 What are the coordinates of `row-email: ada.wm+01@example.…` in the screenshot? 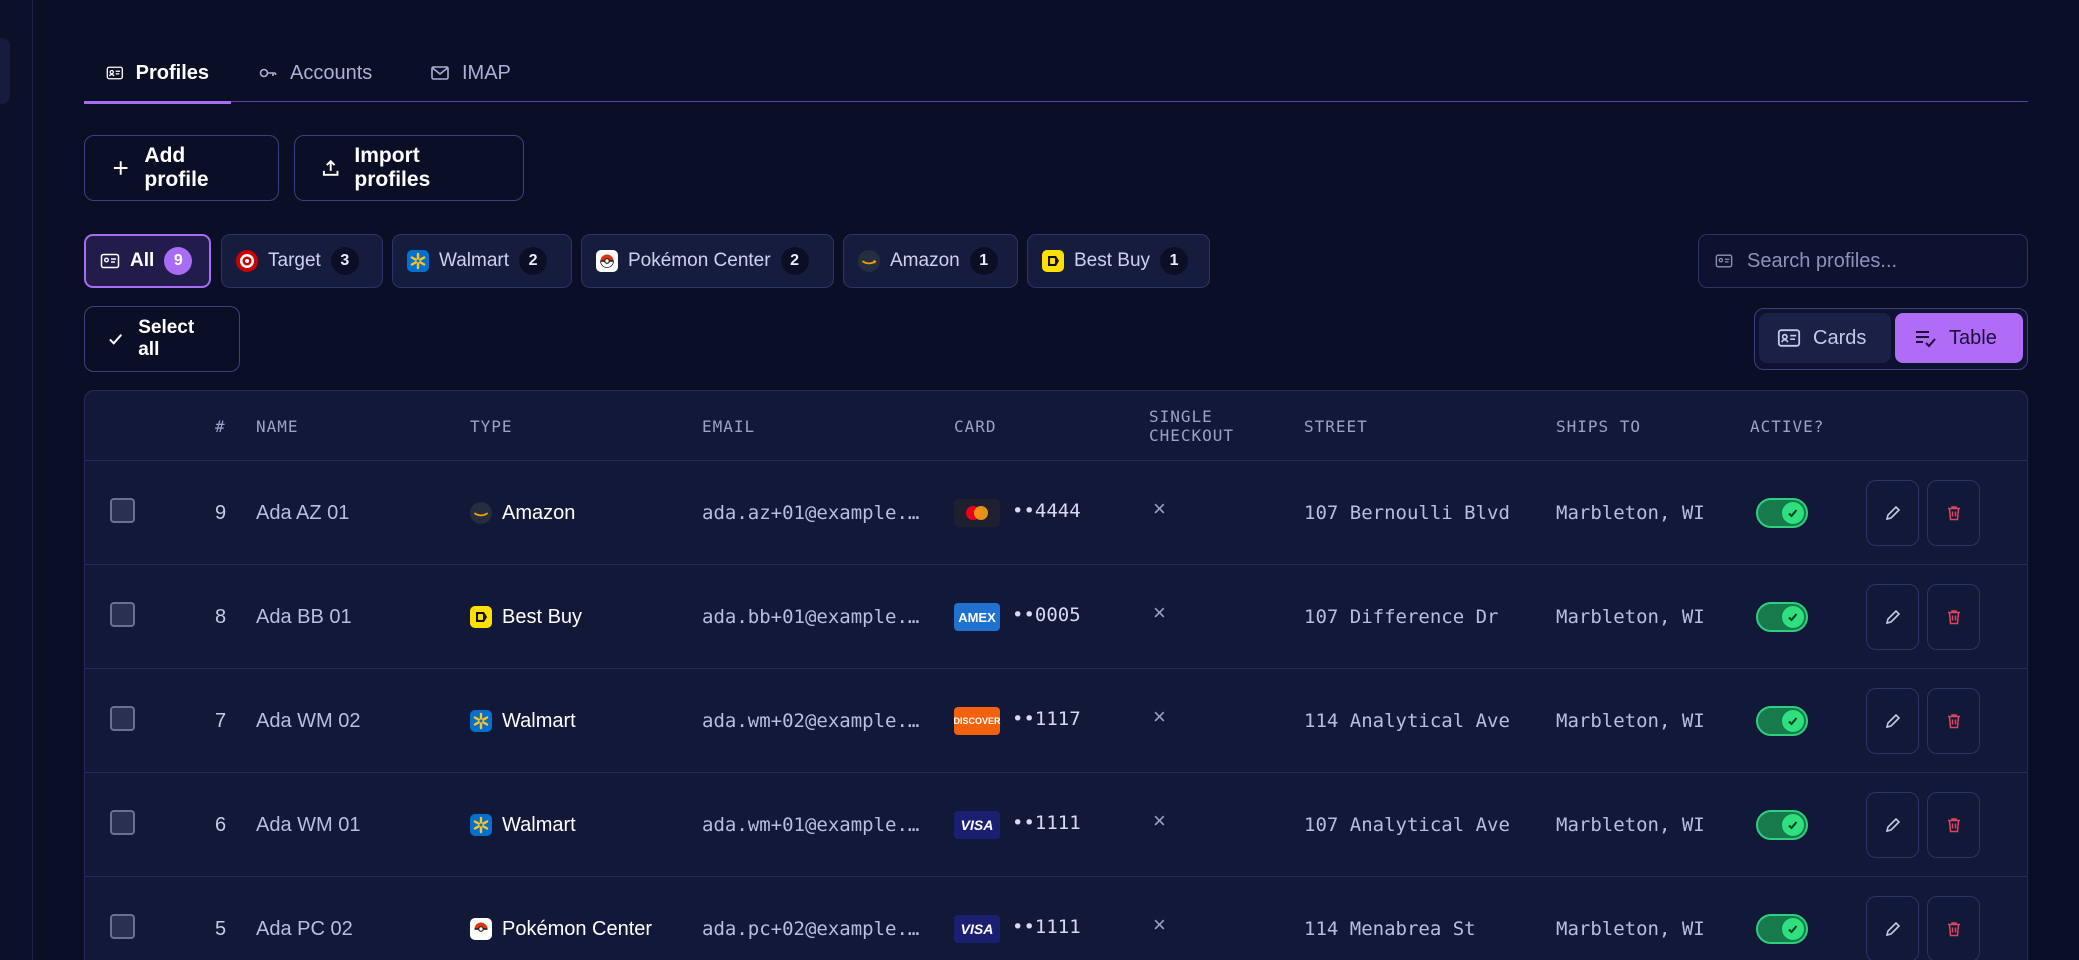 It's located at (811, 825).